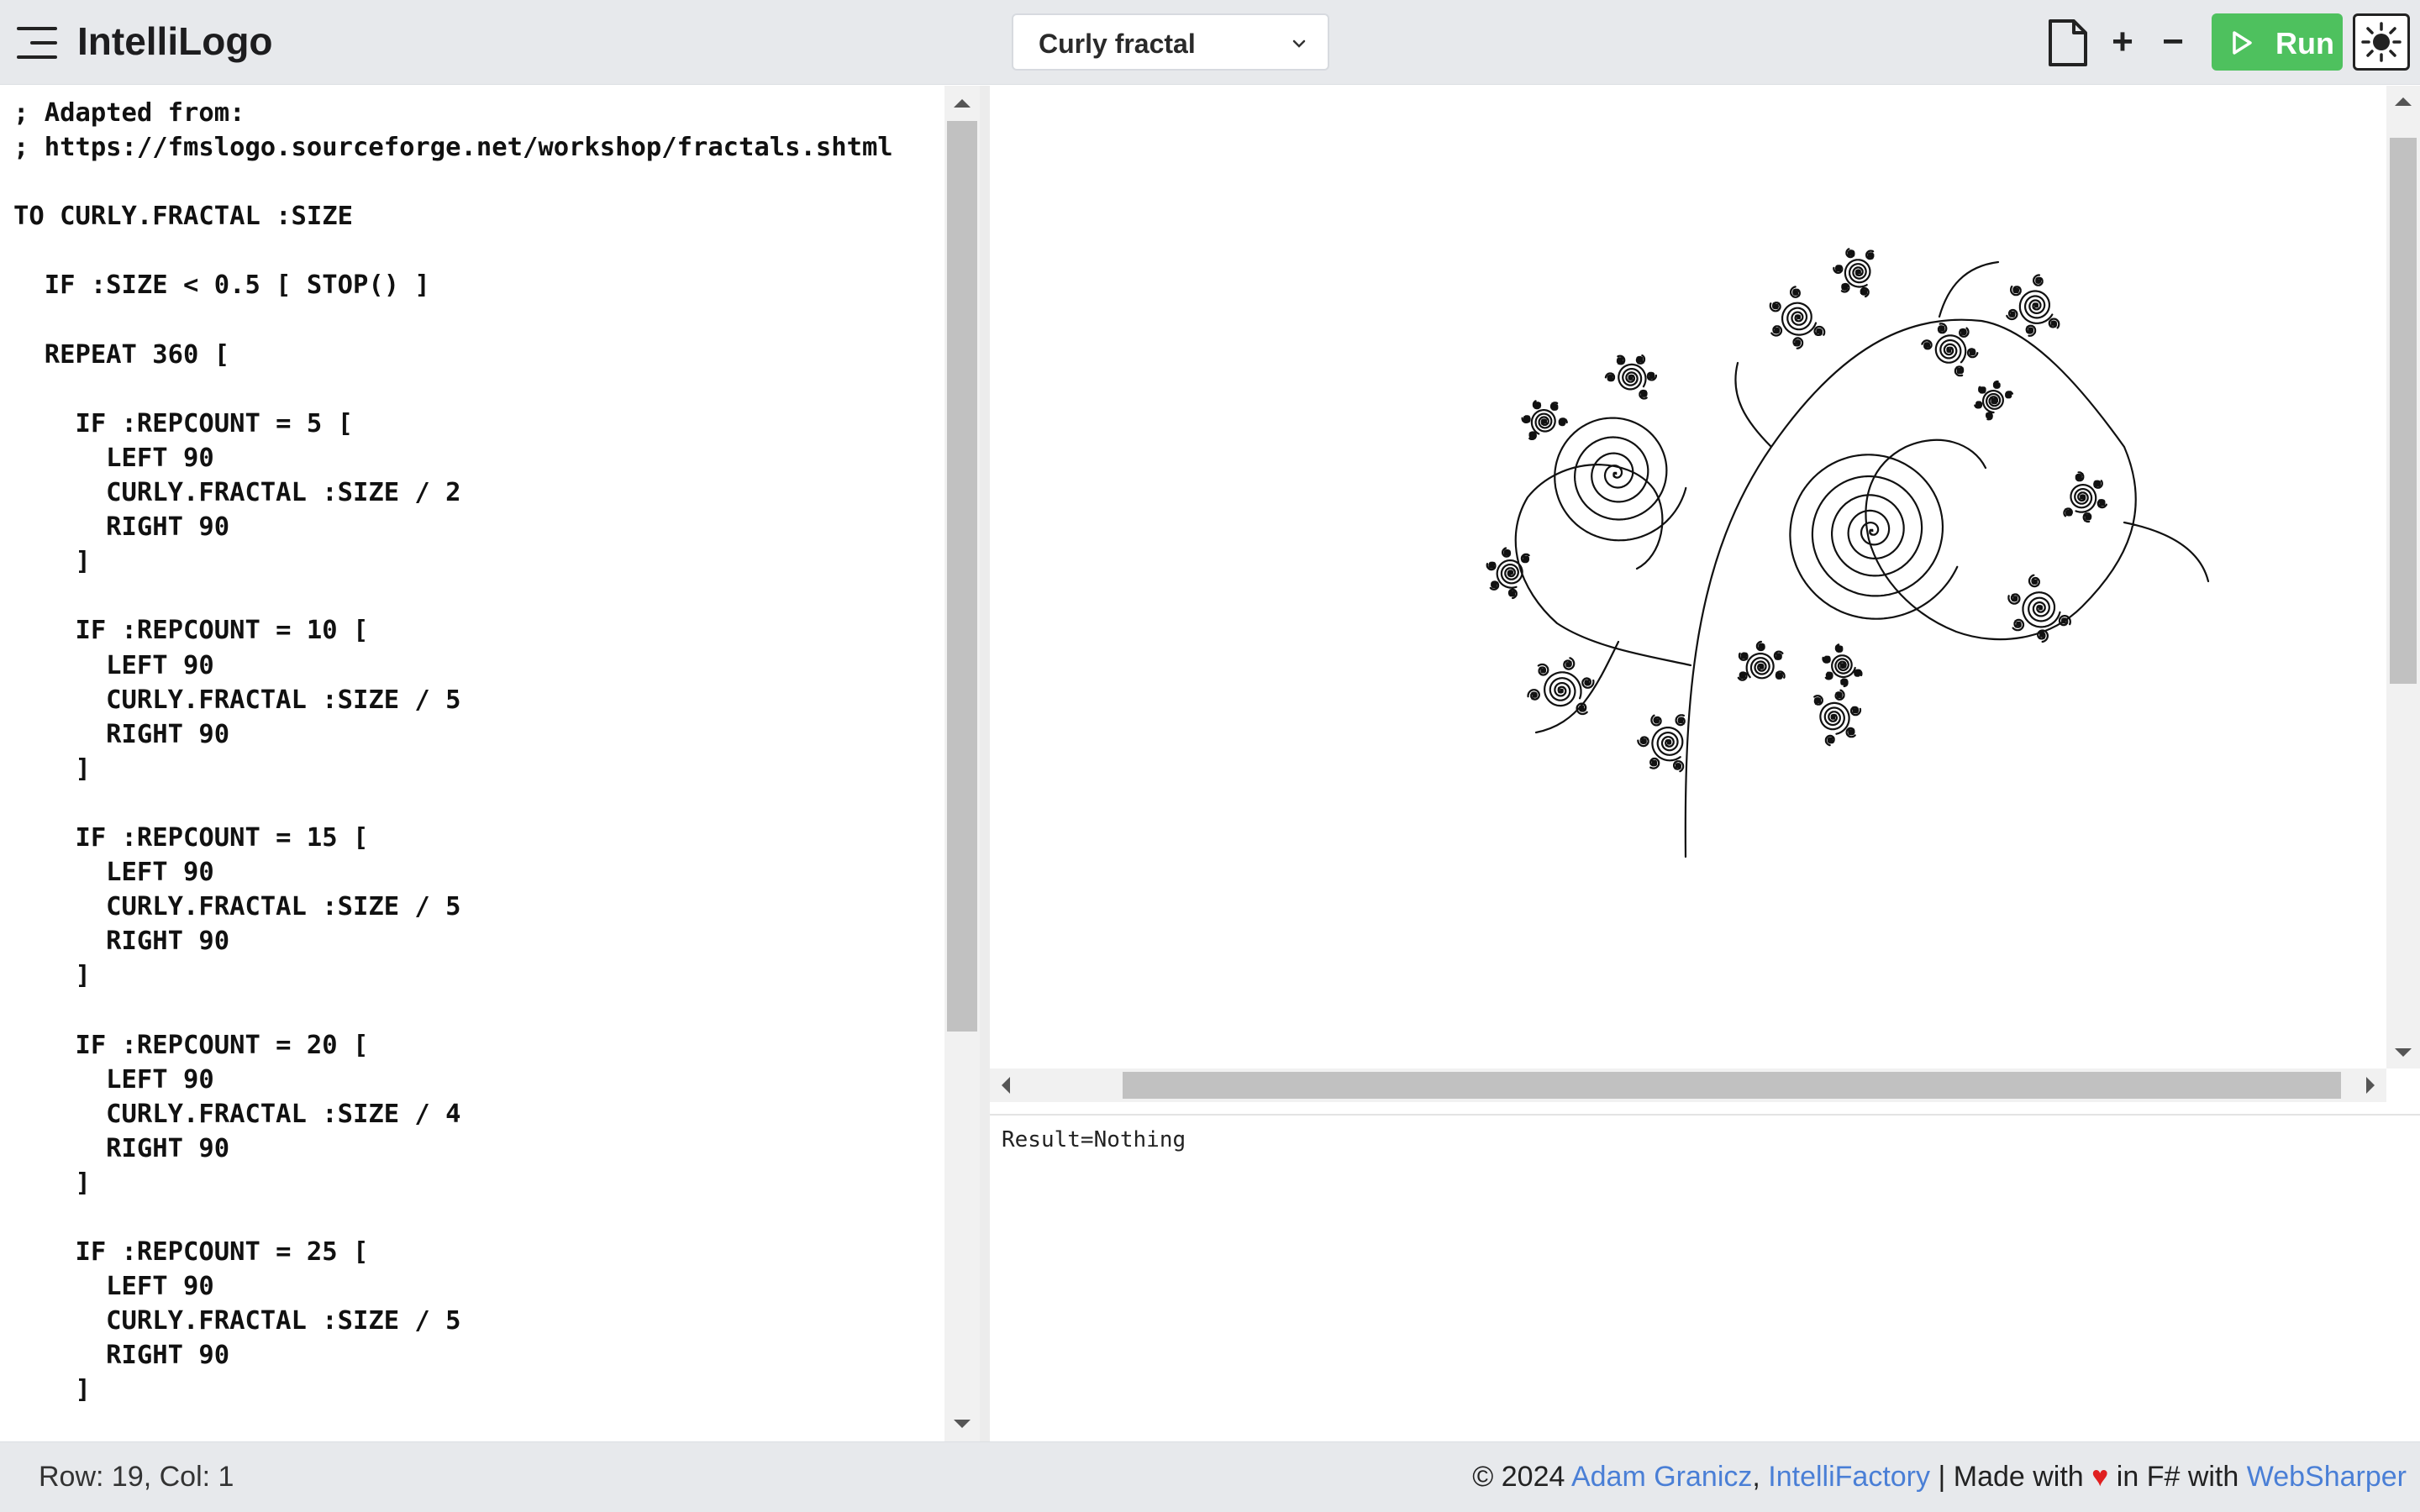  Describe the element at coordinates (985, 763) in the screenshot. I see `panel-divider` at that location.